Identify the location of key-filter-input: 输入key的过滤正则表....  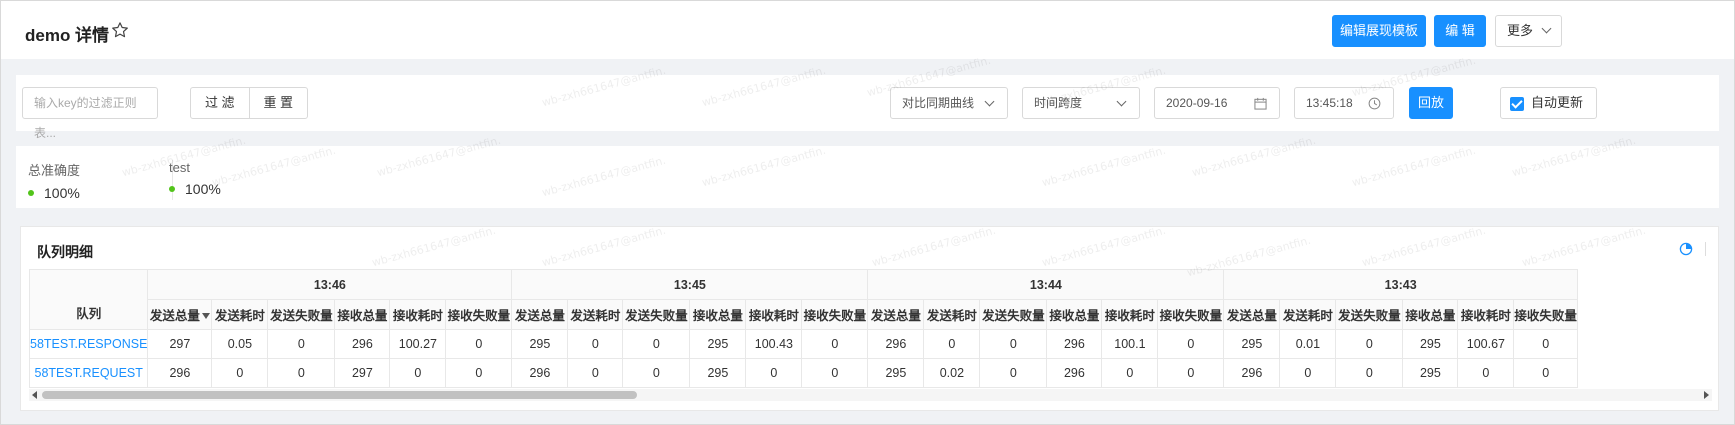
(90, 113).